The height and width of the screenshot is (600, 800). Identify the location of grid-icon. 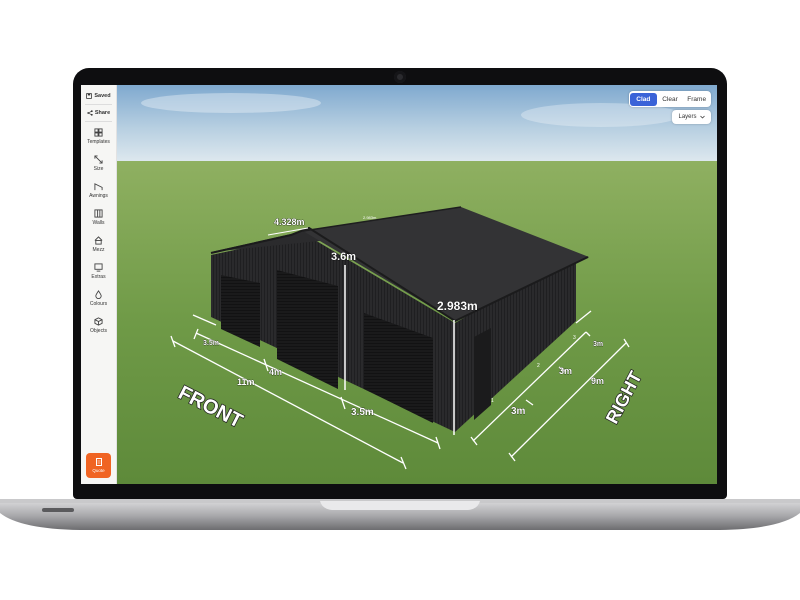
(98, 132).